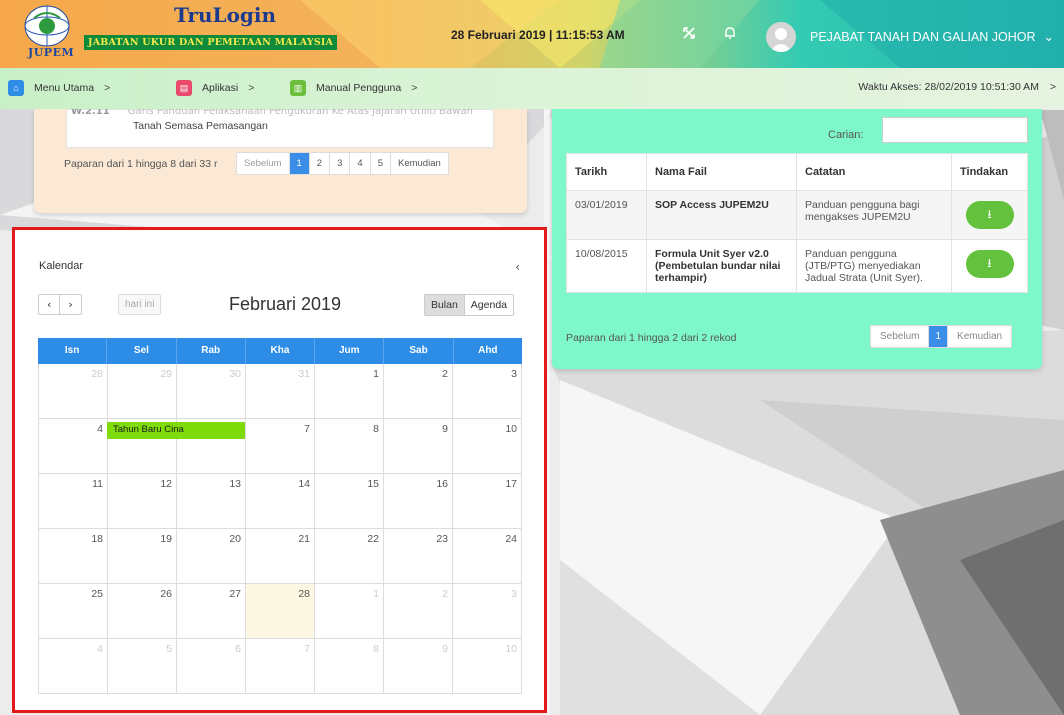 This screenshot has width=1064, height=715. I want to click on agenda-view-button: Agenda, so click(489, 305).